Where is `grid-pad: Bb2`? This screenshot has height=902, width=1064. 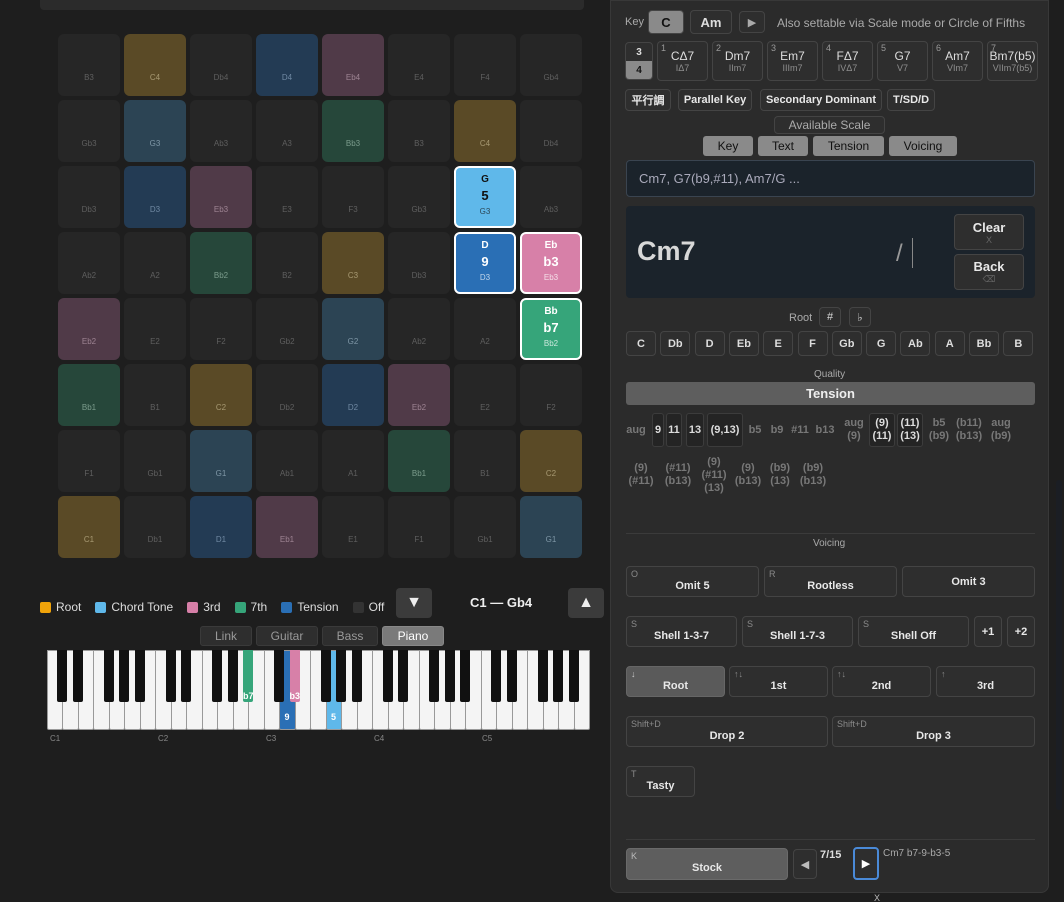 grid-pad: Bb2 is located at coordinates (221, 263).